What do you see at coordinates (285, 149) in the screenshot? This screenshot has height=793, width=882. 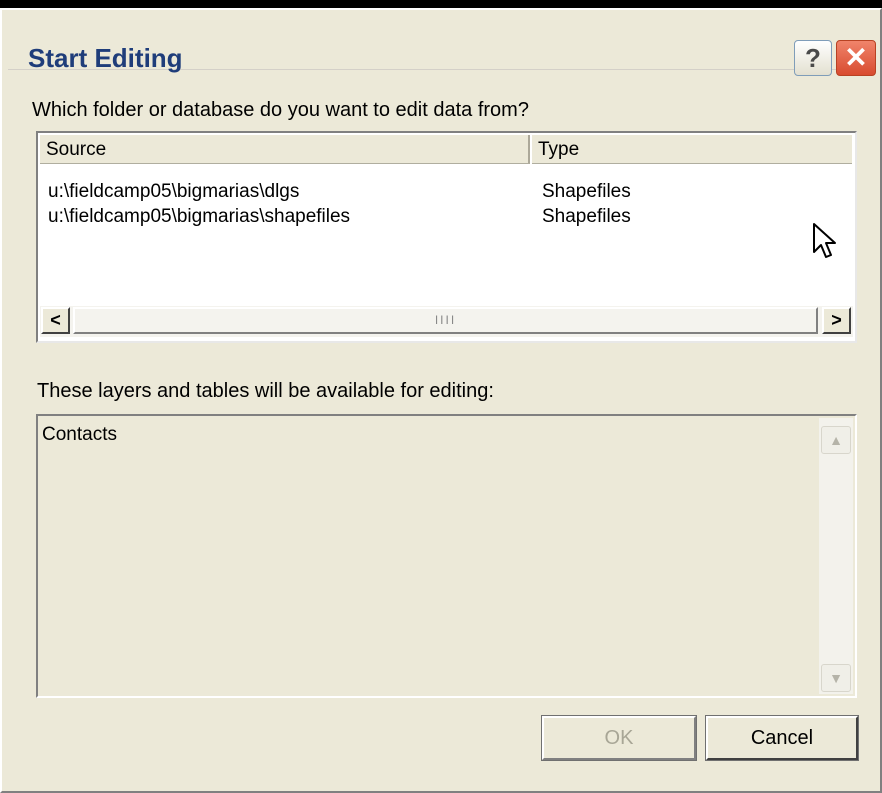 I see `column-header-source: Source` at bounding box center [285, 149].